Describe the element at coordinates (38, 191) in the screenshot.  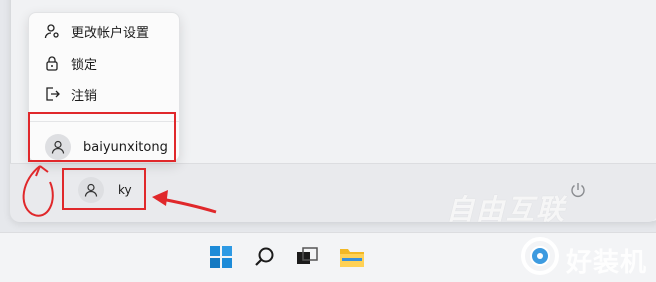
I see `curved-arrow-annotation` at that location.